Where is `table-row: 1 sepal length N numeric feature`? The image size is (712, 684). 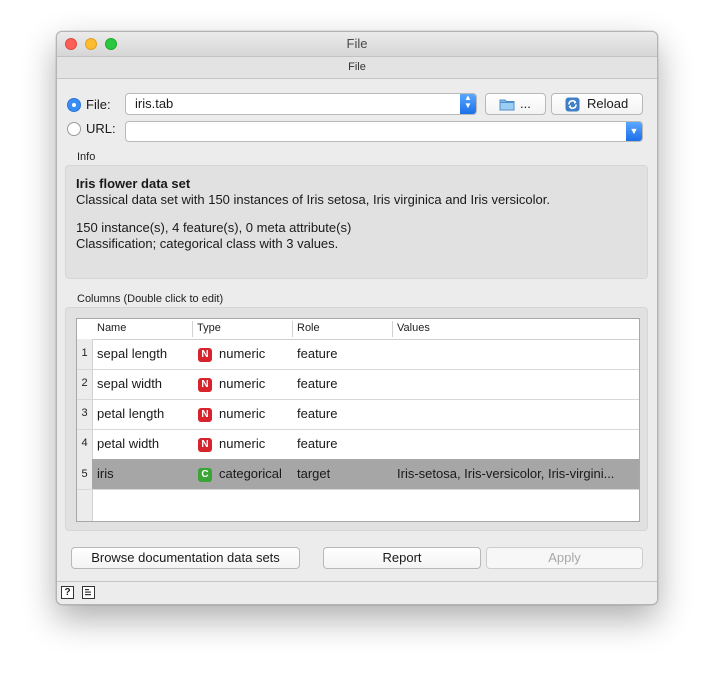 table-row: 1 sepal length N numeric feature is located at coordinates (358, 354).